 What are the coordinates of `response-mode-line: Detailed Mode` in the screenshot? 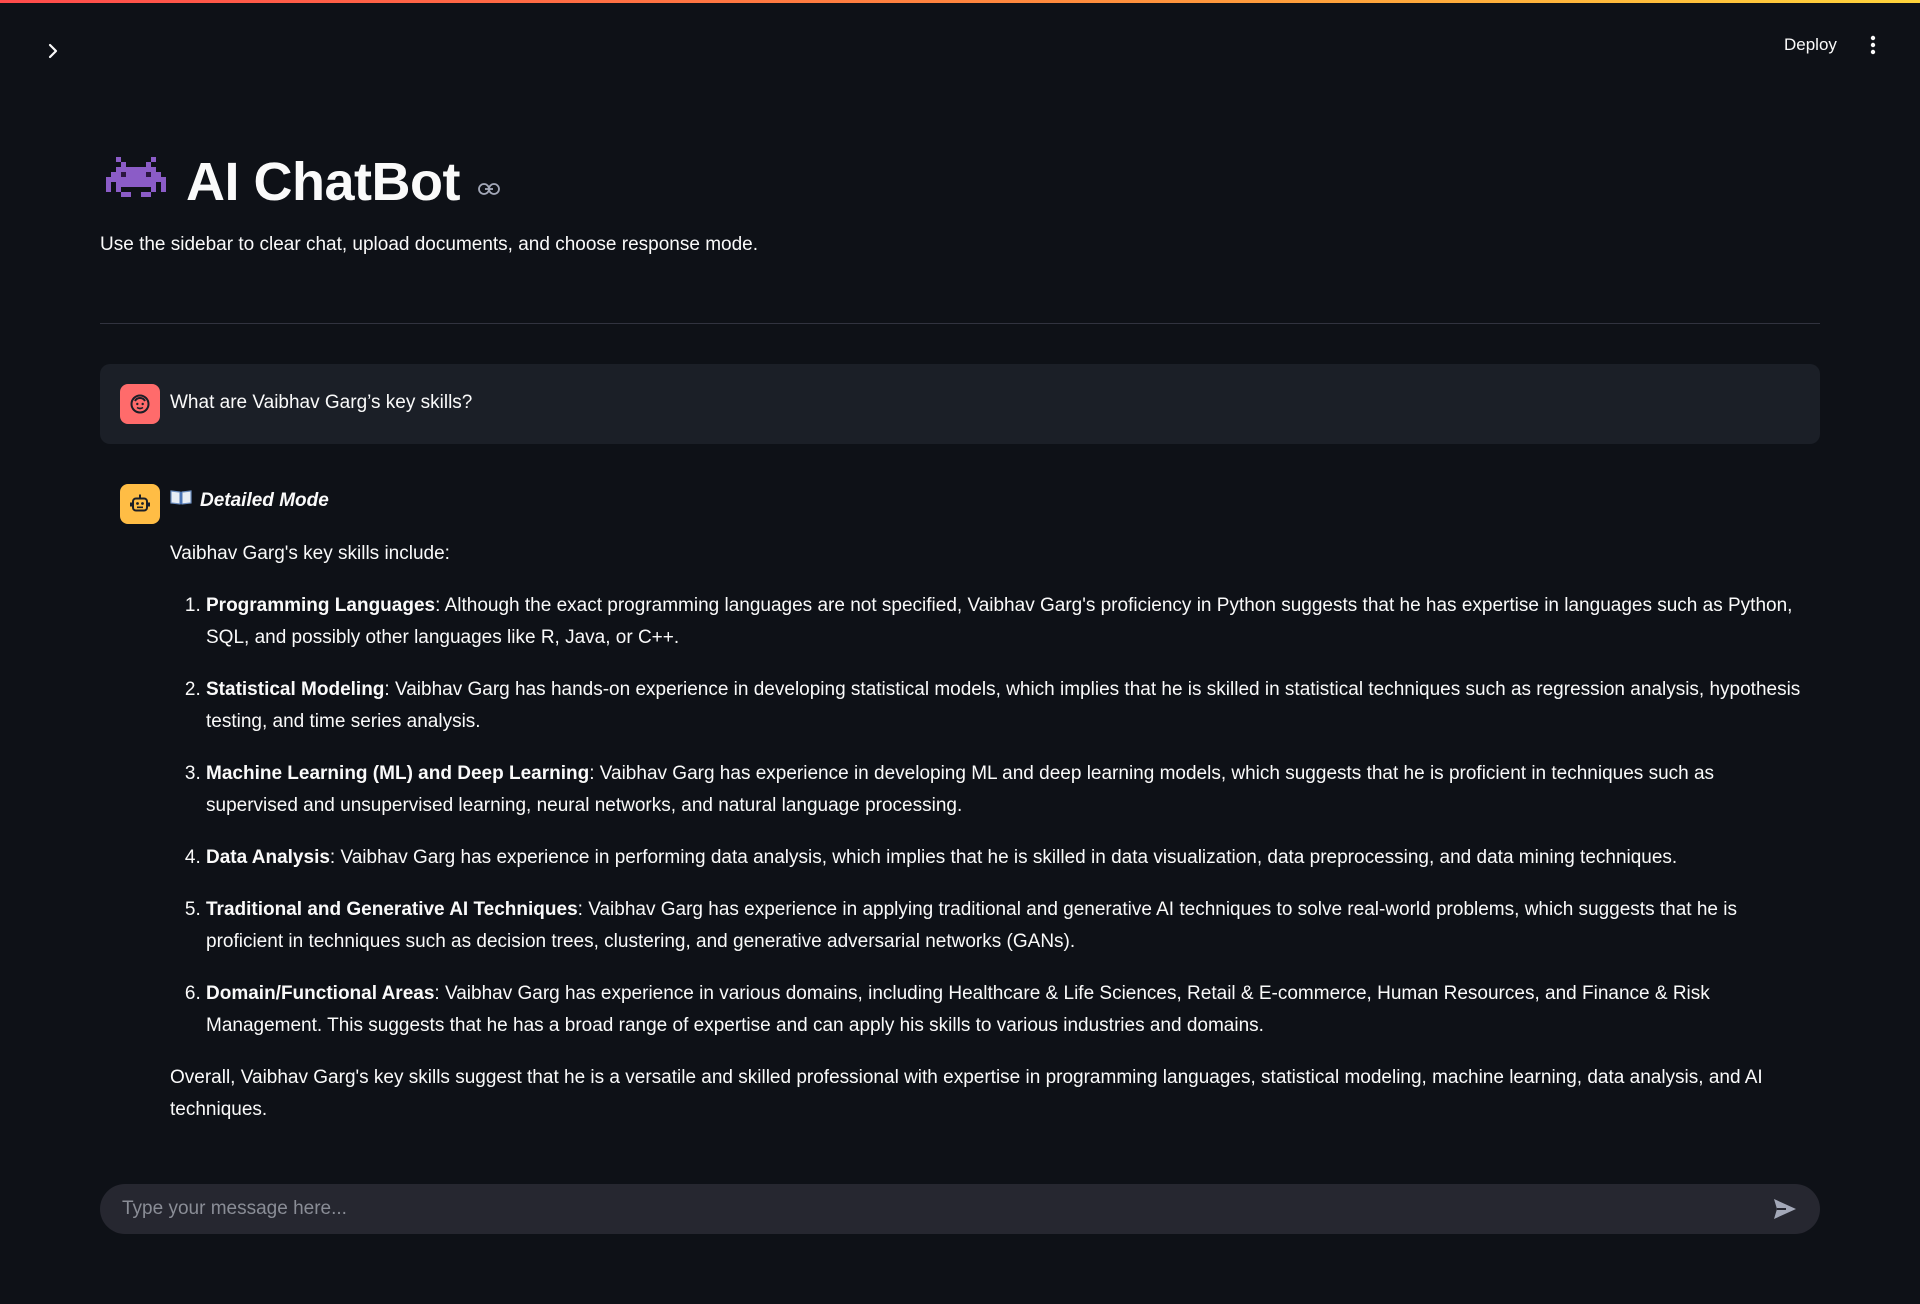 It's located at (990, 501).